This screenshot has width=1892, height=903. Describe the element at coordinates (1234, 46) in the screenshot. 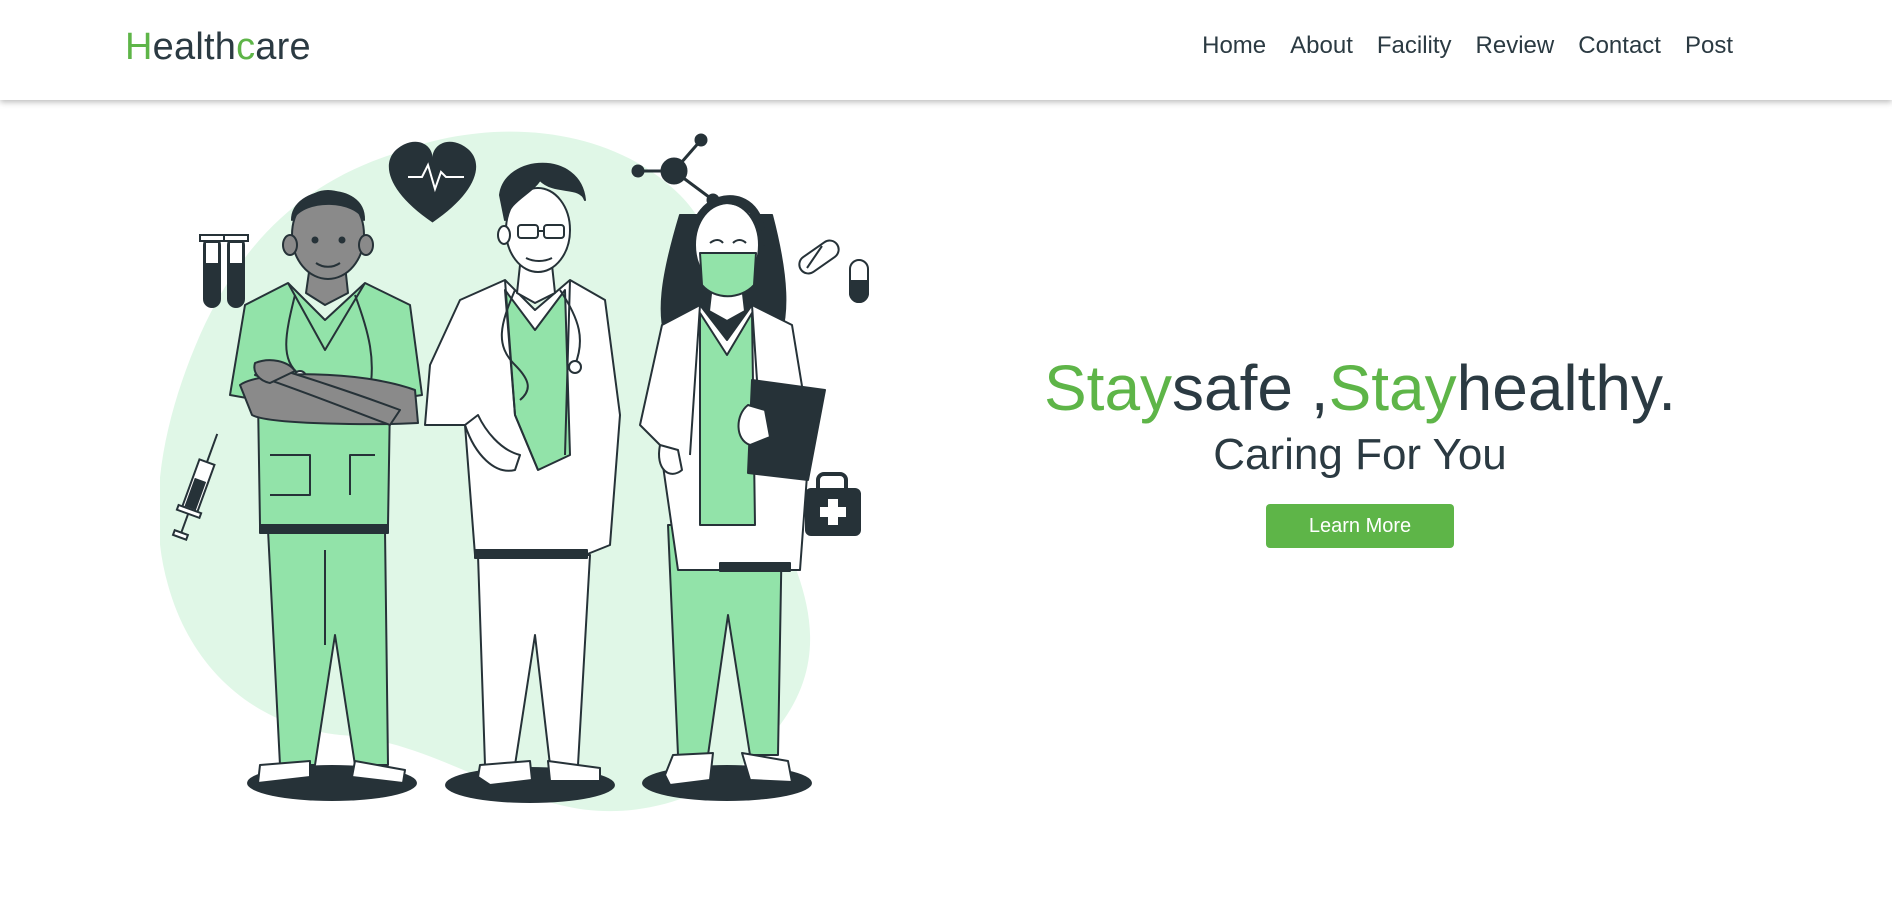

I see `nav-link-home: Home` at that location.